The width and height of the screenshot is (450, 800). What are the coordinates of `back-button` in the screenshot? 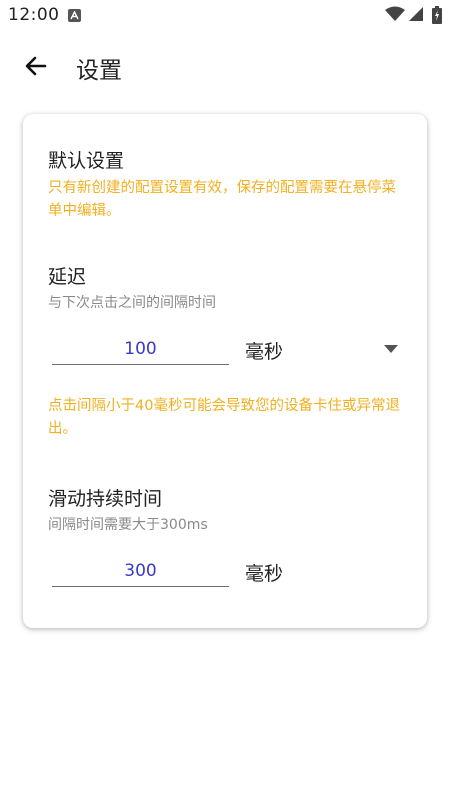 It's located at (36, 66).